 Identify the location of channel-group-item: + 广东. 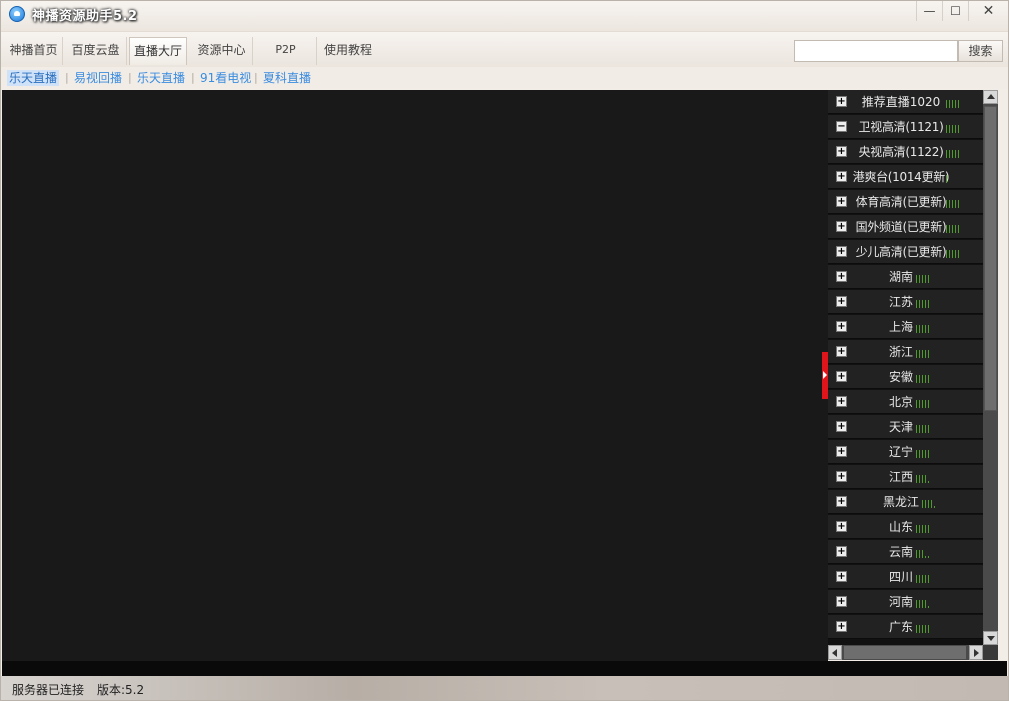
(905, 627).